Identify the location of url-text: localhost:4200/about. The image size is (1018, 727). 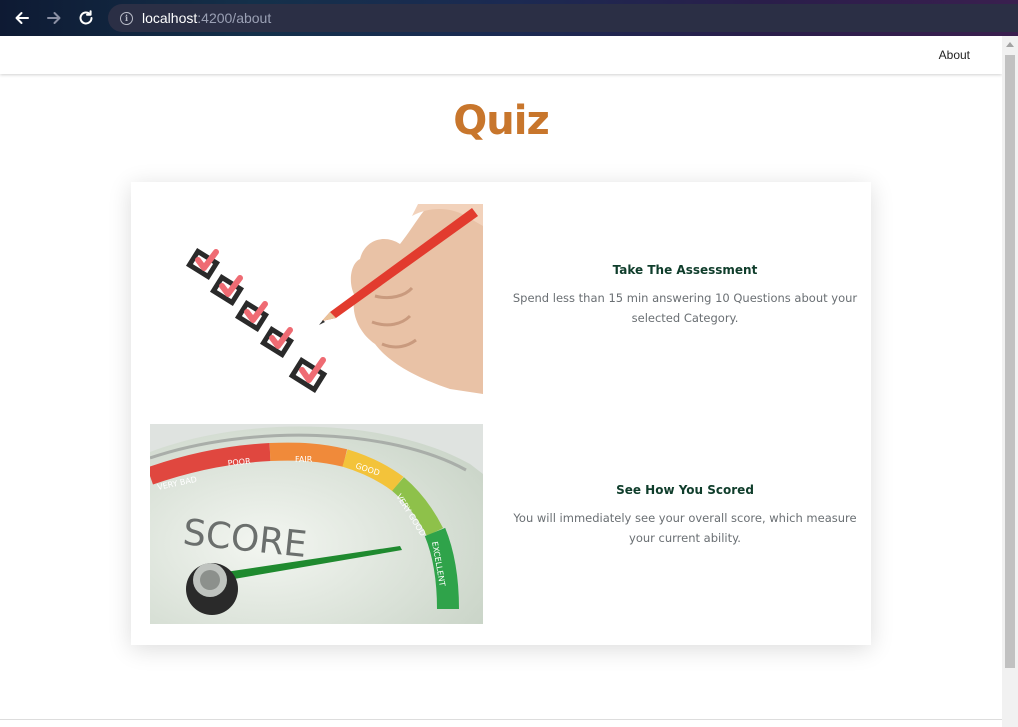
(206, 18).